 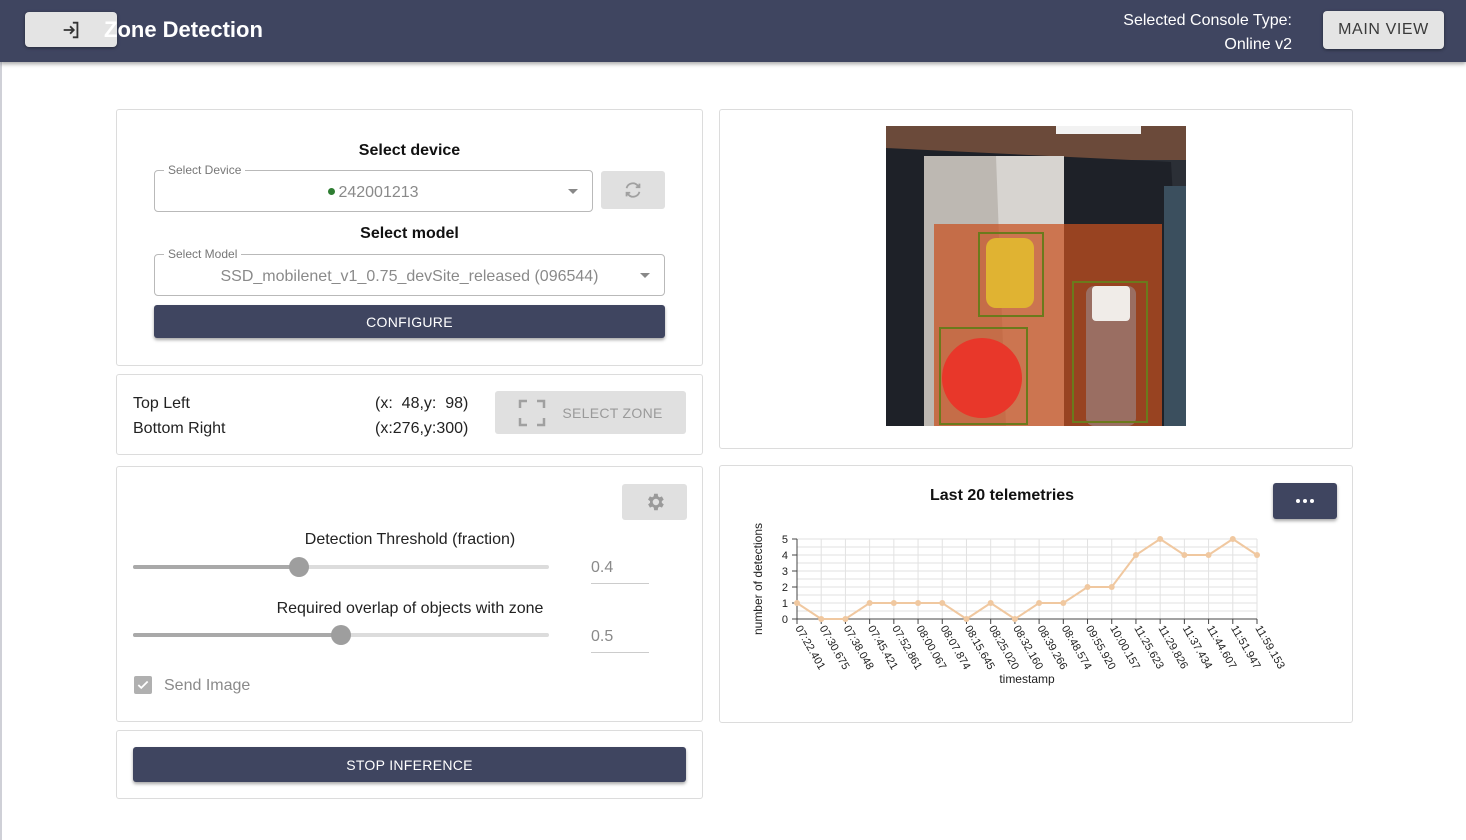 I want to click on login-icon, so click(x=71, y=29).